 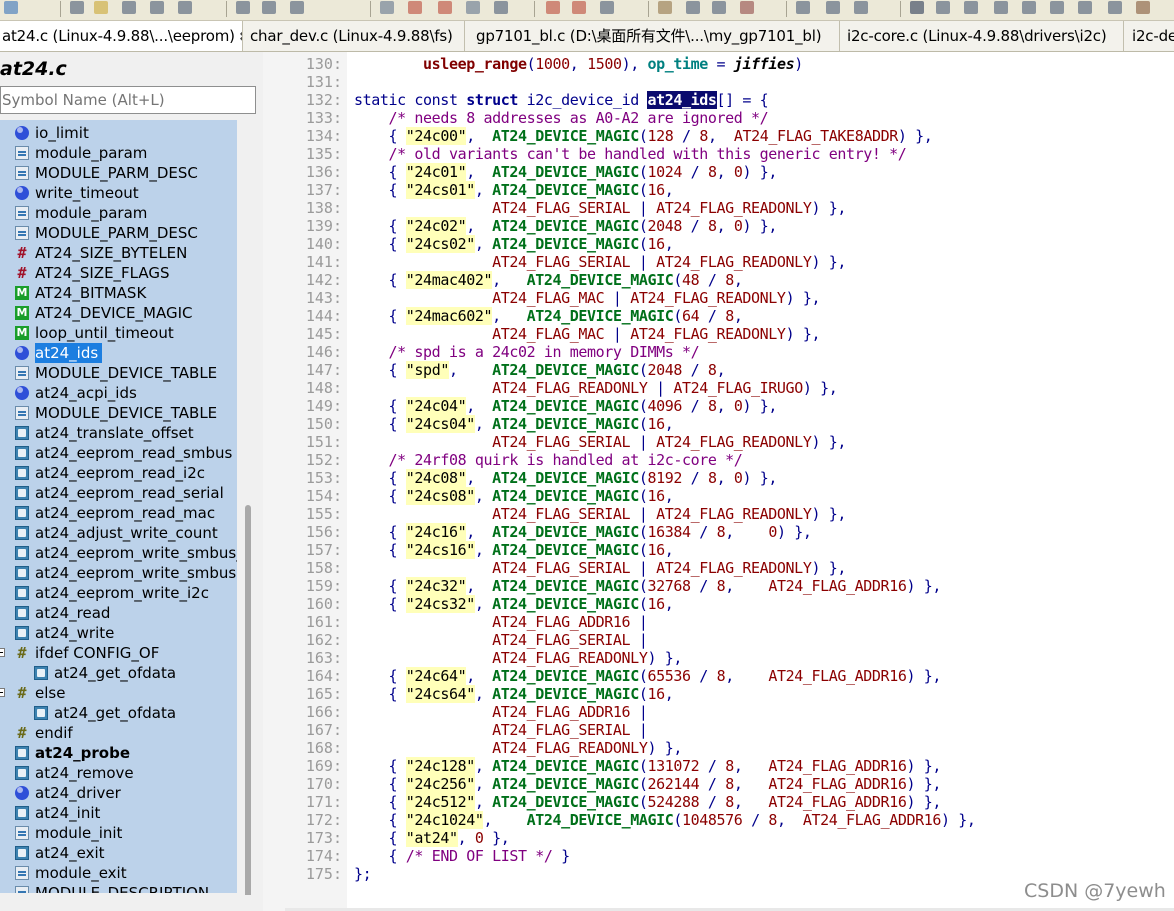 What do you see at coordinates (118, 773) in the screenshot?
I see `symbol-item: at24_remove` at bounding box center [118, 773].